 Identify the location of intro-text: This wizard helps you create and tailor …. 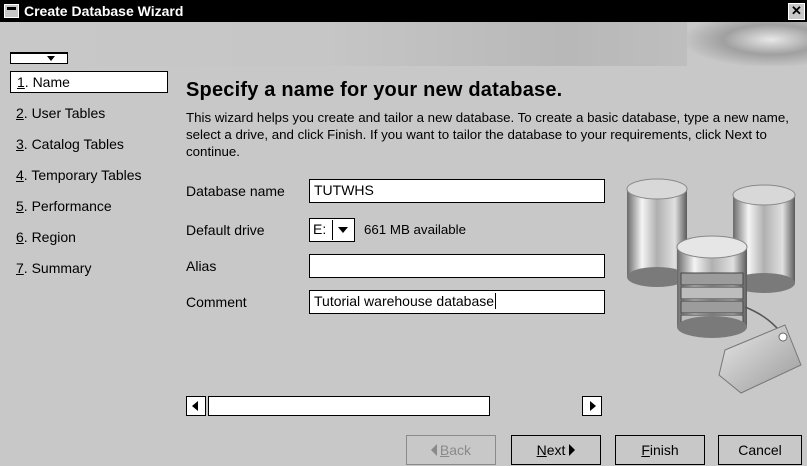
(487, 134).